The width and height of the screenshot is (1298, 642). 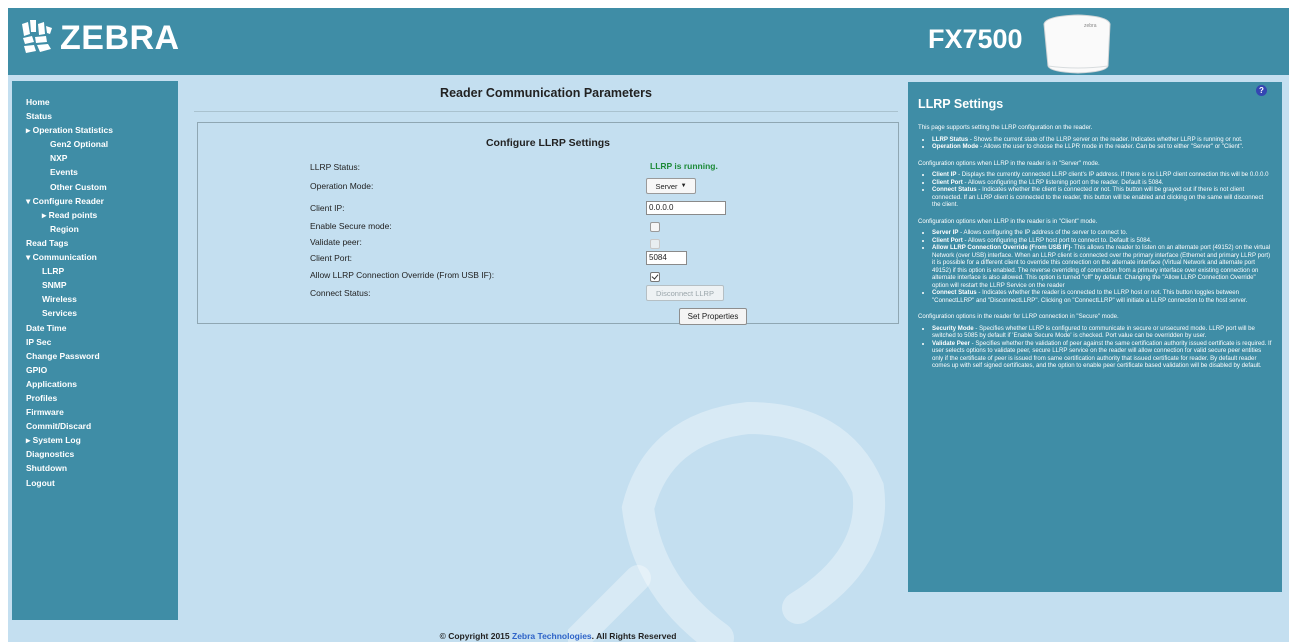 I want to click on help-title: LLRP Settings, so click(x=961, y=104).